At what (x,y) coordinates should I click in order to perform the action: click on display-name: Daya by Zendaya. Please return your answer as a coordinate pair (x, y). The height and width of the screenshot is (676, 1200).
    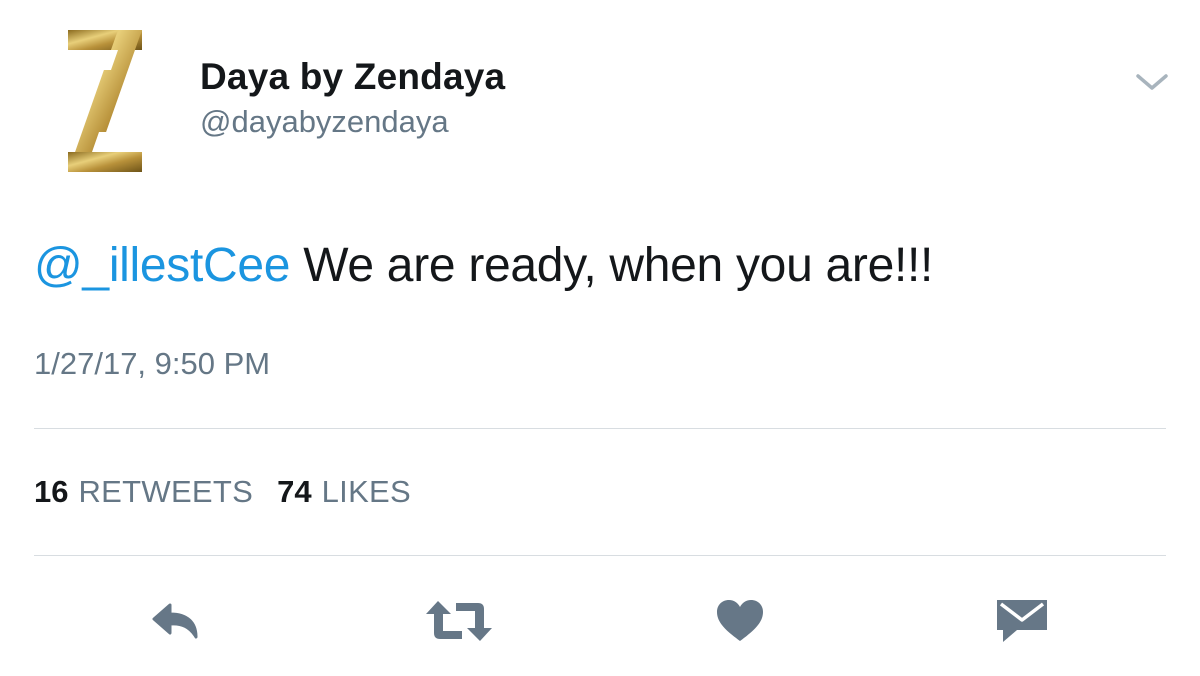
    Looking at the image, I should click on (352, 77).